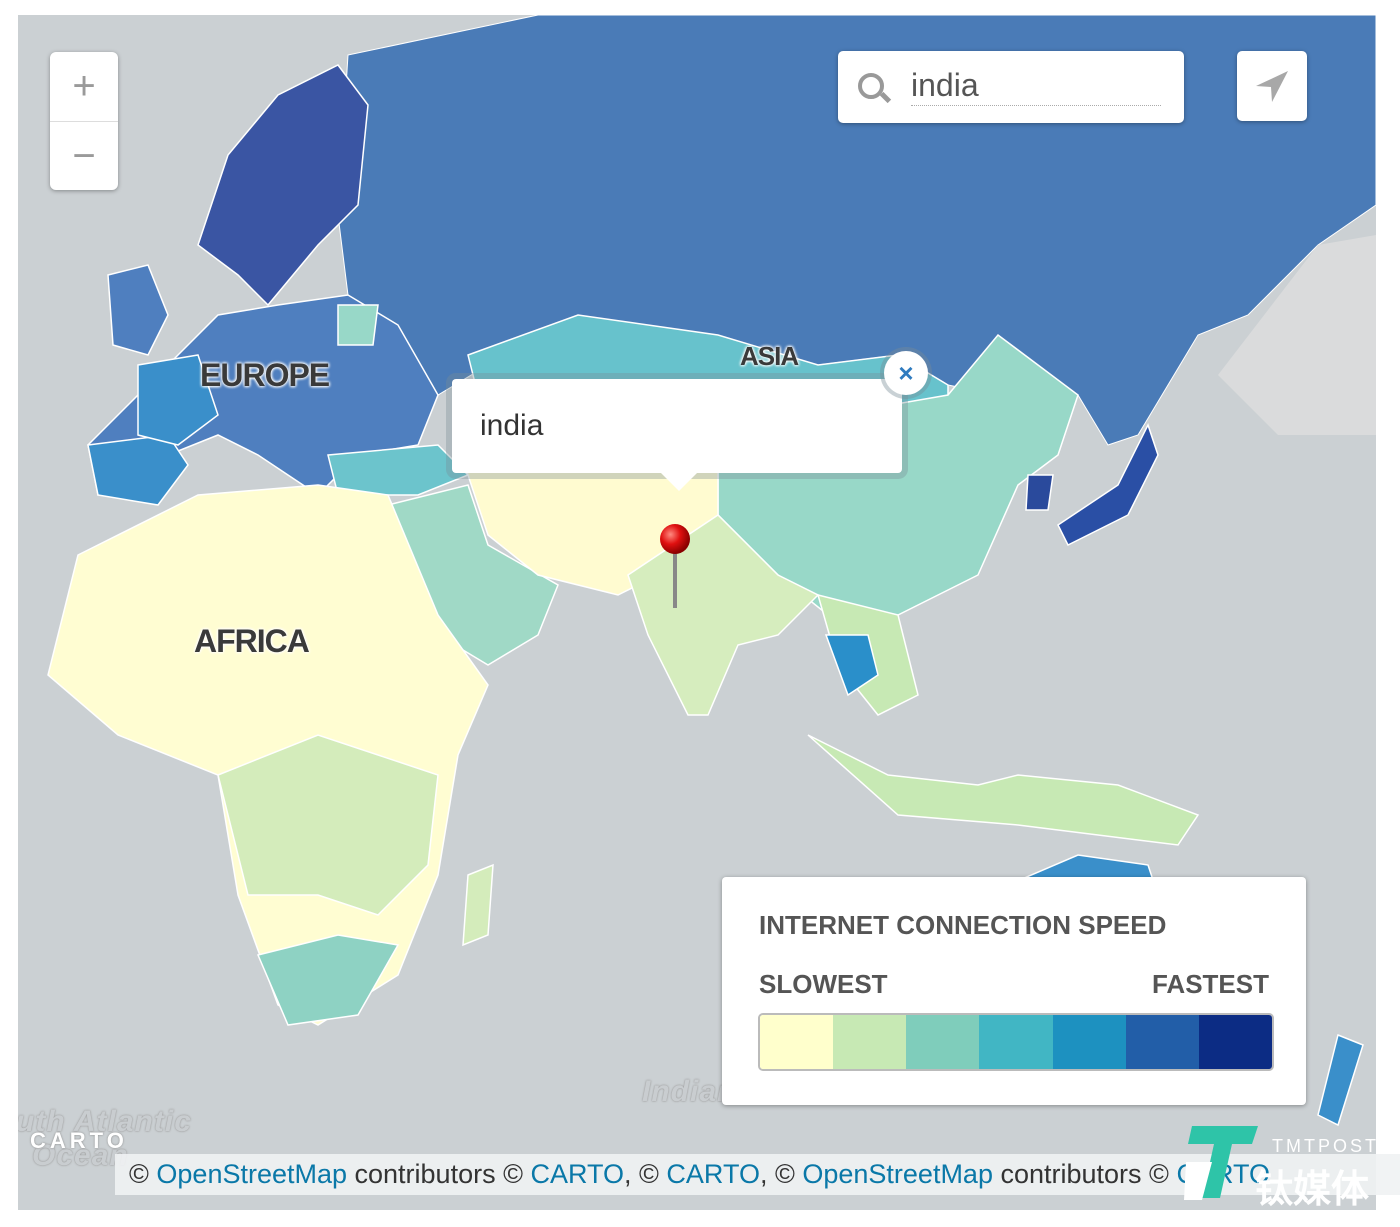 This screenshot has height=1227, width=1400. Describe the element at coordinates (84, 87) in the screenshot. I see `zoom-in-button: +` at that location.